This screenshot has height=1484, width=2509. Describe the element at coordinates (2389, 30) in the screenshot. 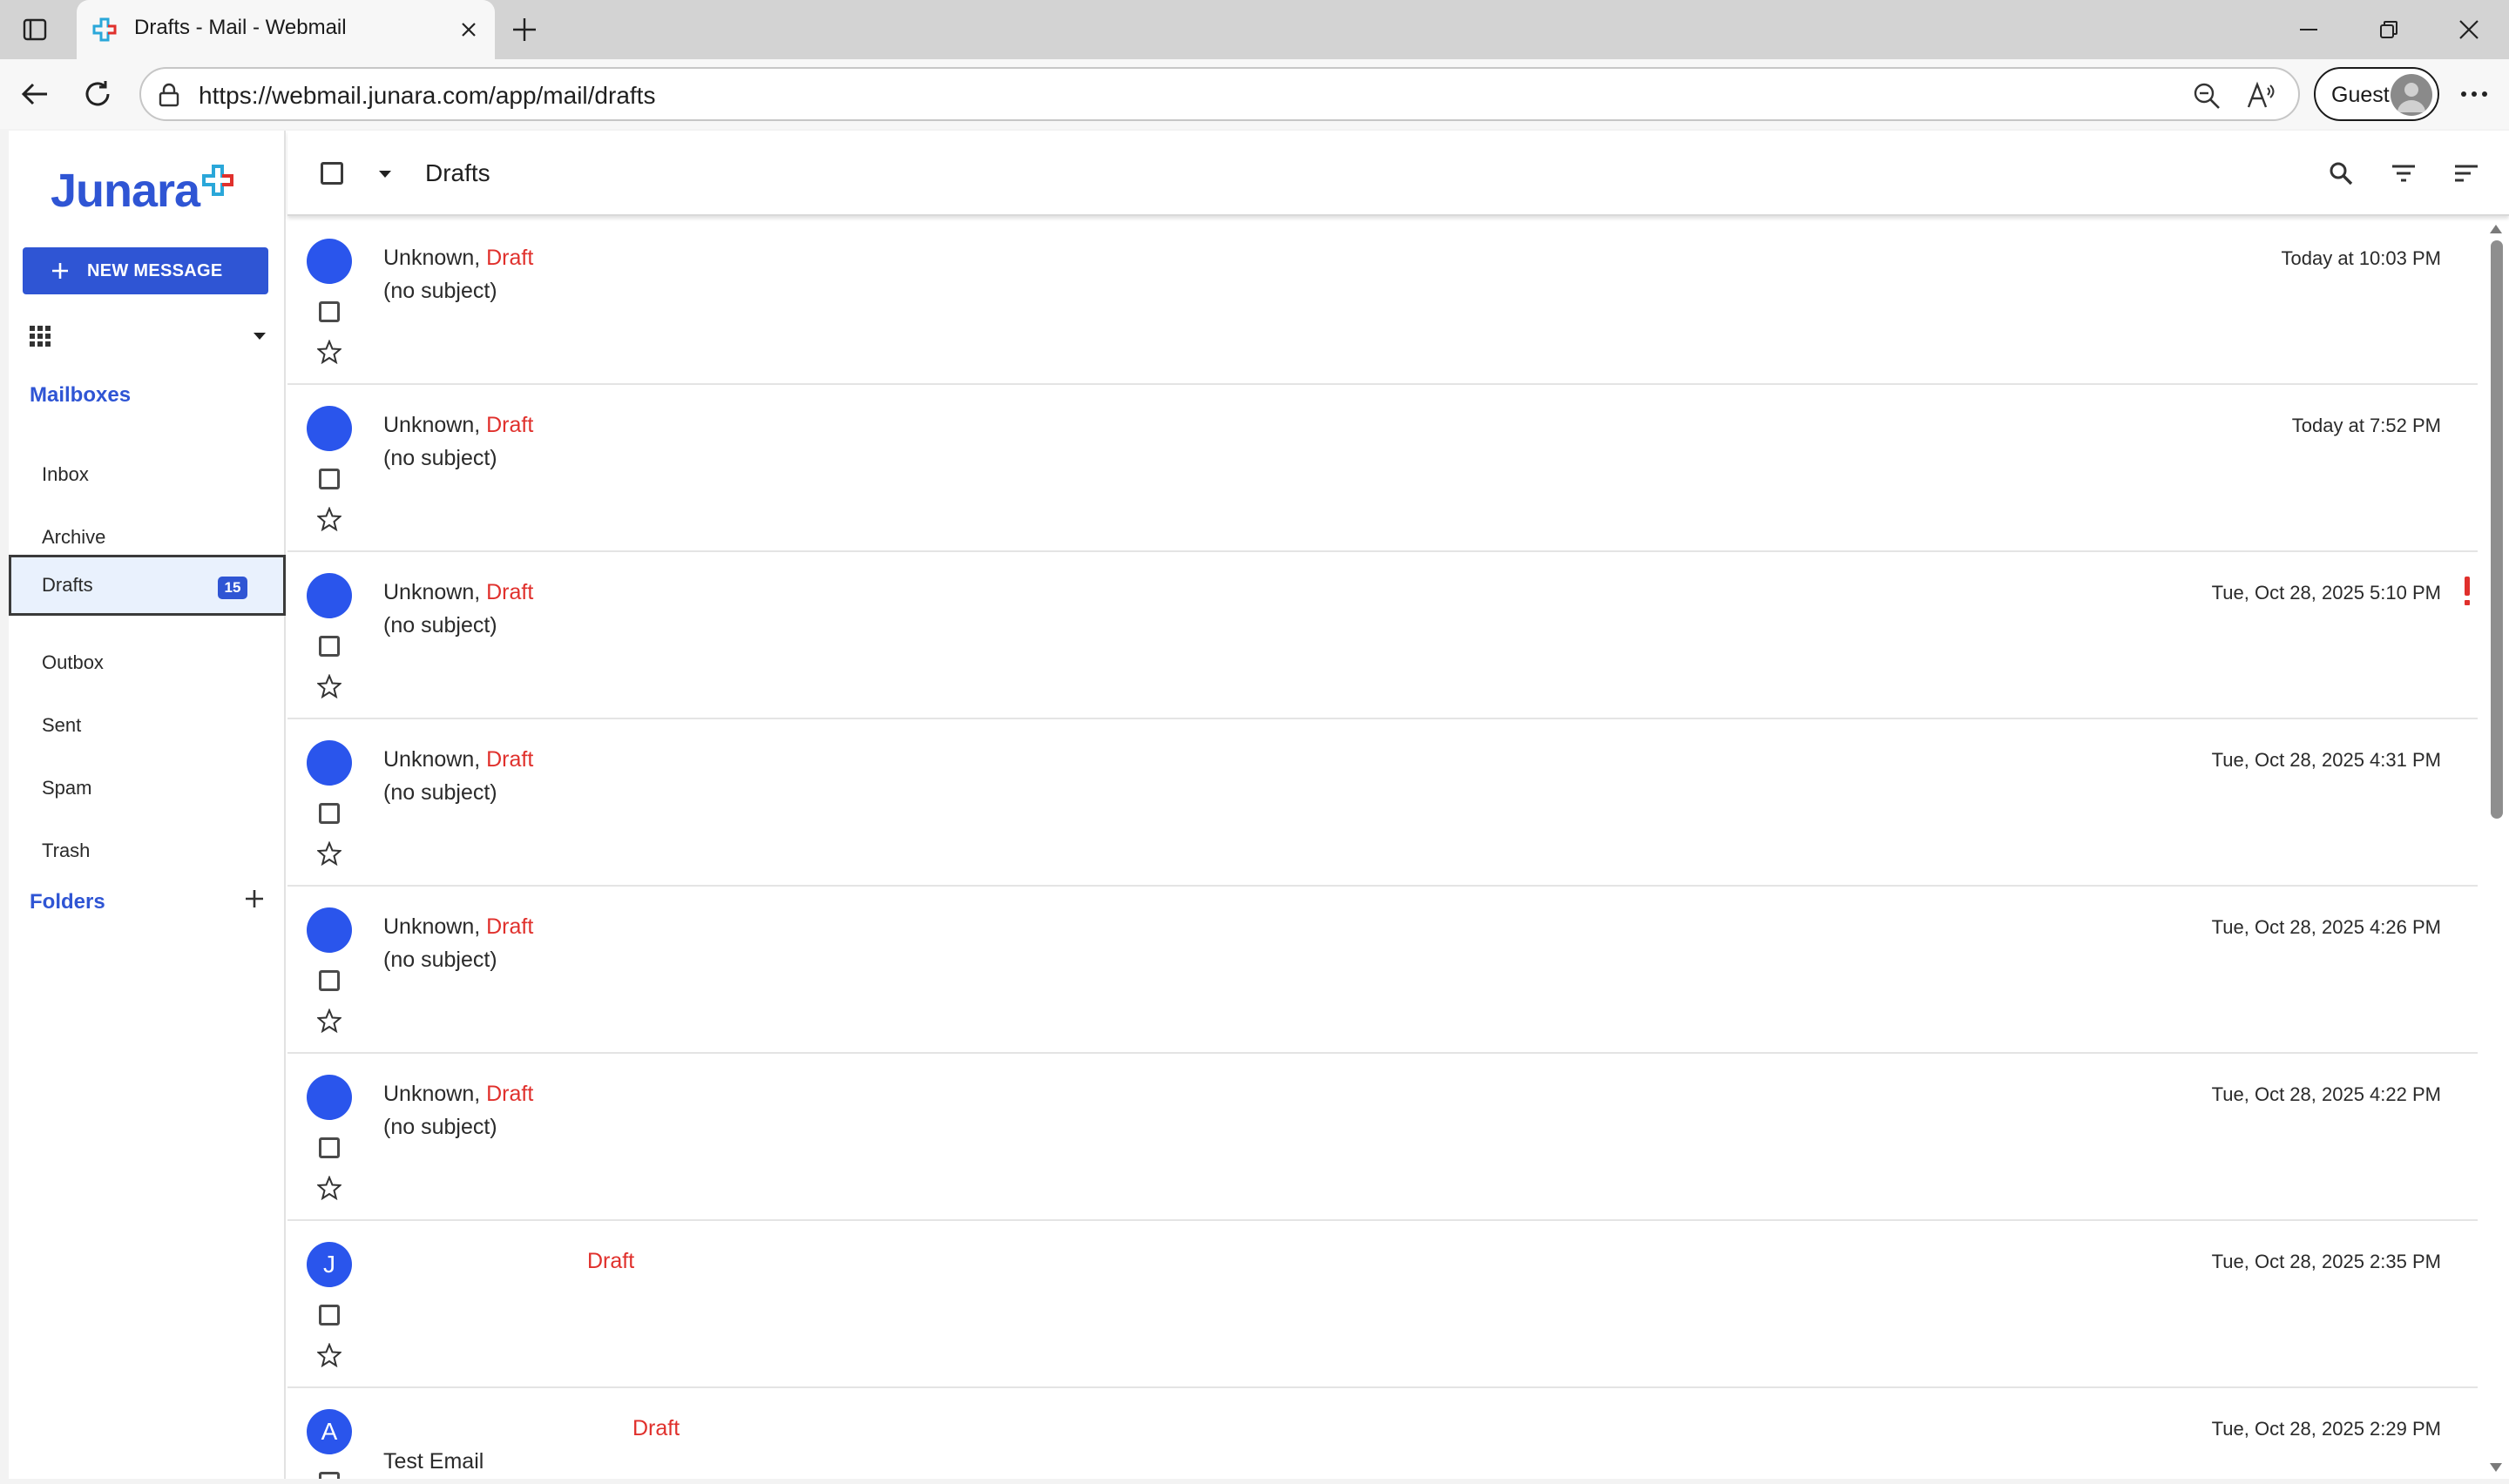

I see `restore-icon` at that location.